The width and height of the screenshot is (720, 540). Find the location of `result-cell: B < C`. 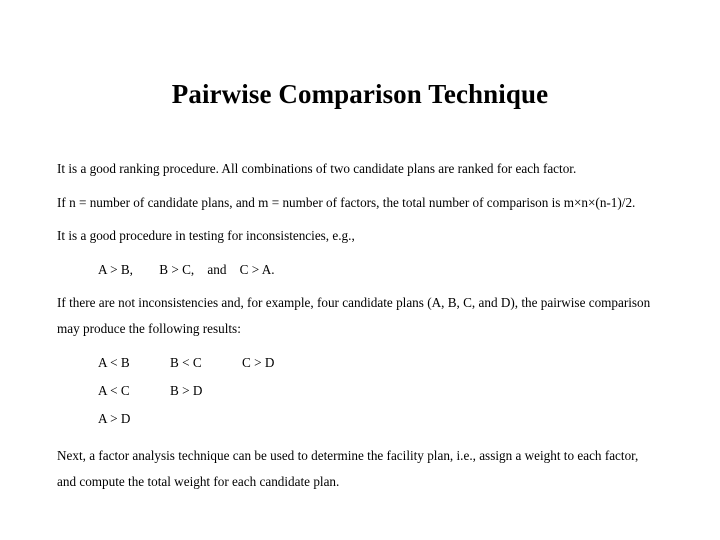

result-cell: B < C is located at coordinates (186, 362).